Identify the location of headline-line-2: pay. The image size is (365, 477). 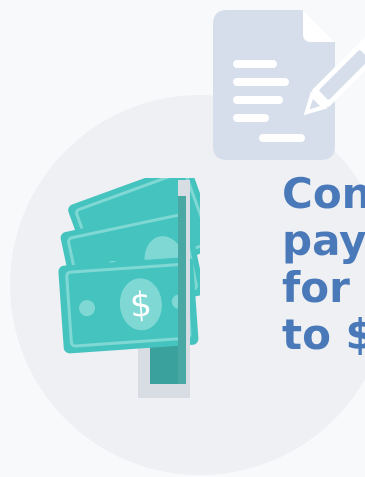
(323, 240).